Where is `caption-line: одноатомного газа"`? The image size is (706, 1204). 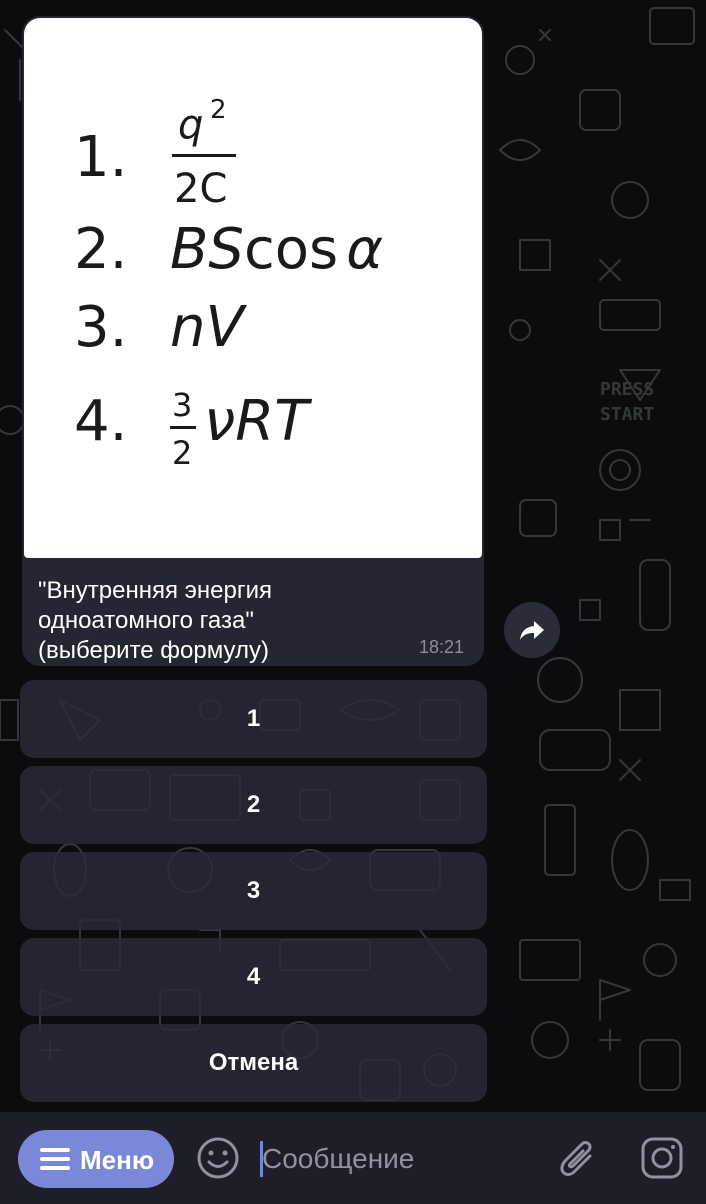 caption-line: одноатомного газа" is located at coordinates (146, 620).